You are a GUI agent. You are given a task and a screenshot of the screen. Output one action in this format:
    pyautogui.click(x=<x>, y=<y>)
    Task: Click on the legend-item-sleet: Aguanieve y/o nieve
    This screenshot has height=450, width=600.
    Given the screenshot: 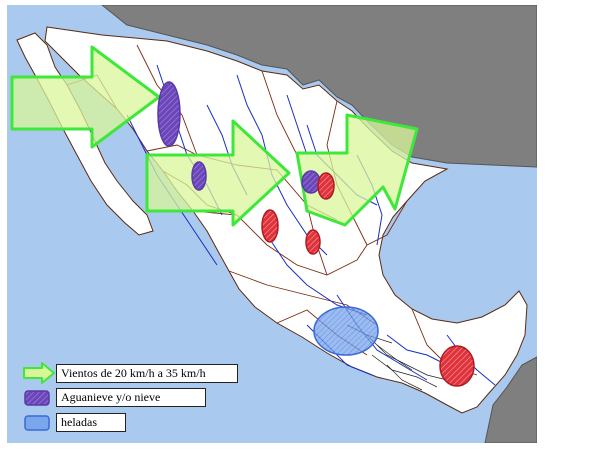 What is the action you would take?
    pyautogui.click(x=115, y=397)
    